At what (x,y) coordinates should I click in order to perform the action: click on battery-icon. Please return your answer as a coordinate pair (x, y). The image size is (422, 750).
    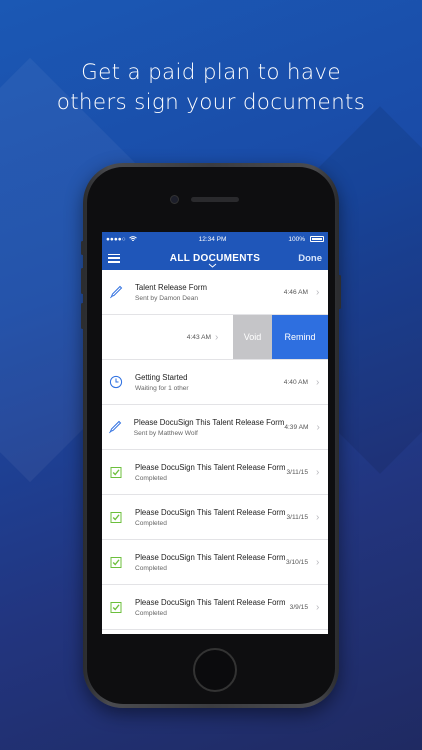
    Looking at the image, I should click on (317, 239).